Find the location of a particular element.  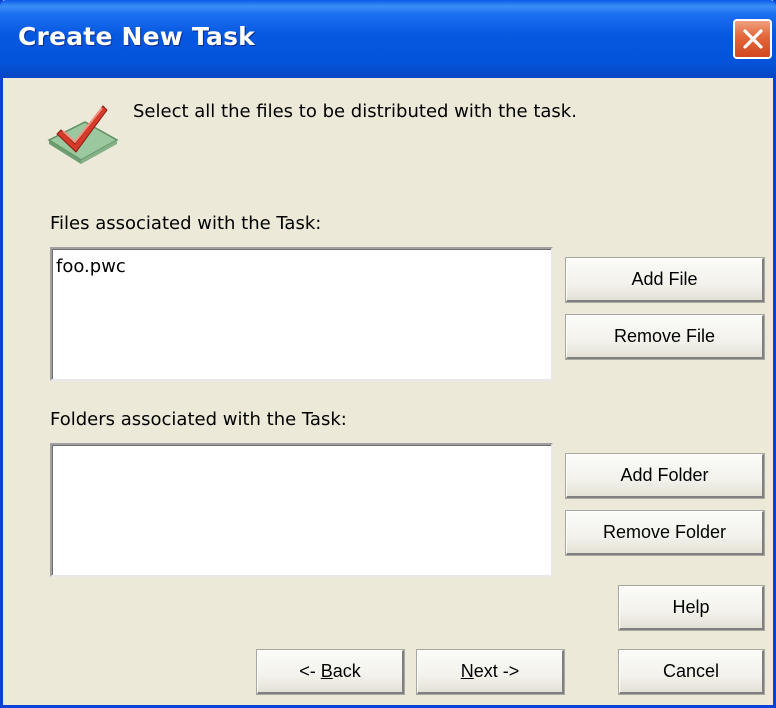

add-folder-button: Add Folder is located at coordinates (665, 476).